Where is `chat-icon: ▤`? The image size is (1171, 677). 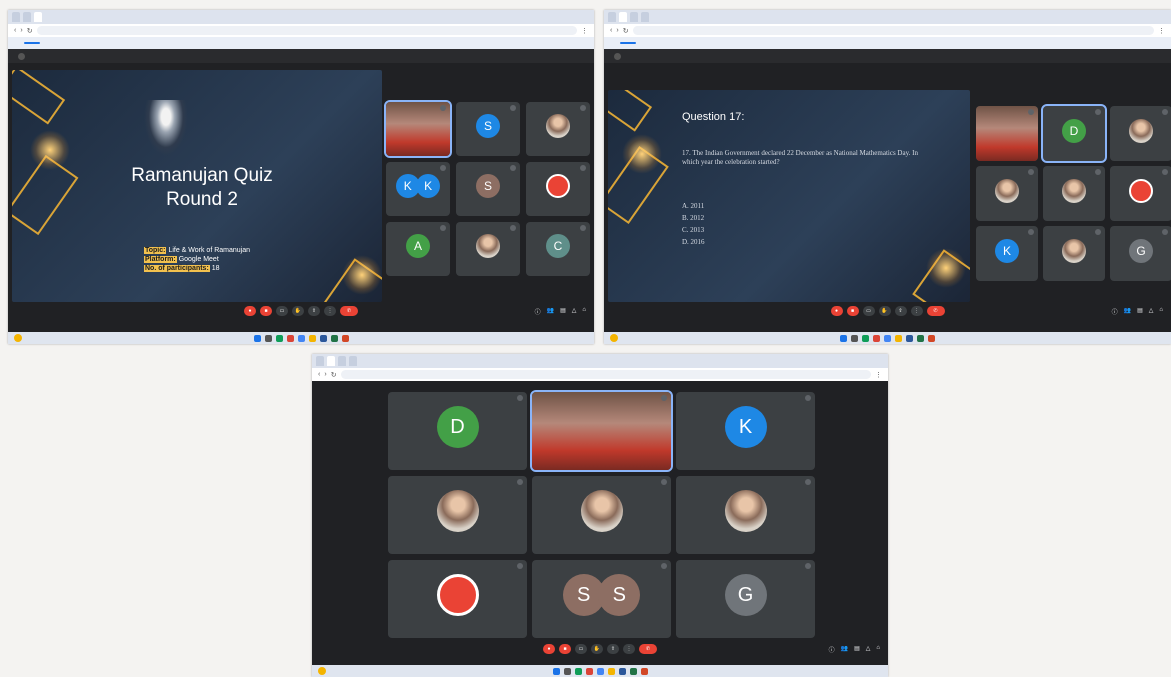
chat-icon: ▤ is located at coordinates (563, 311).